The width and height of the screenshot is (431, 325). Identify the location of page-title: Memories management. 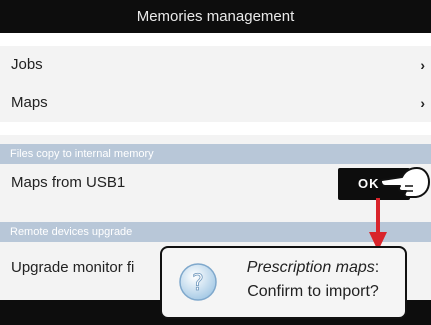
(215, 16).